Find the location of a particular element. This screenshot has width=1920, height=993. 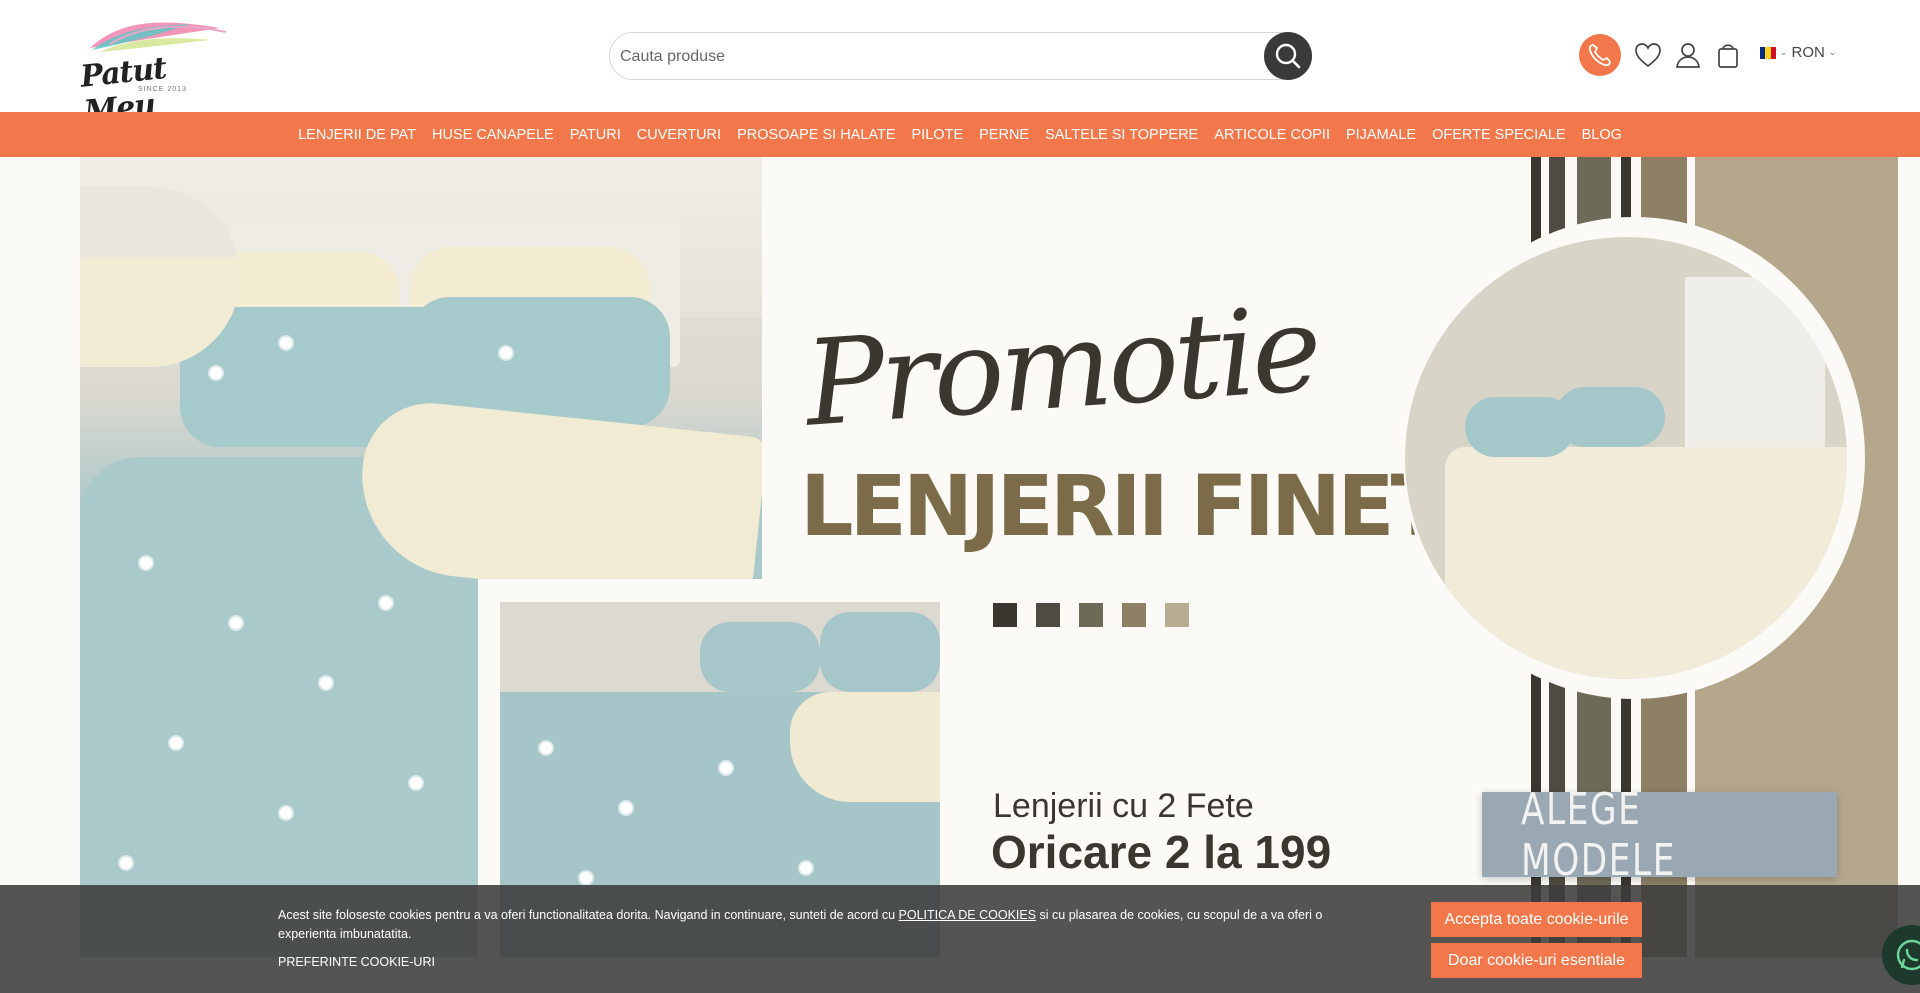

banner-title: LENJERII FINET is located at coordinates (1124, 506).